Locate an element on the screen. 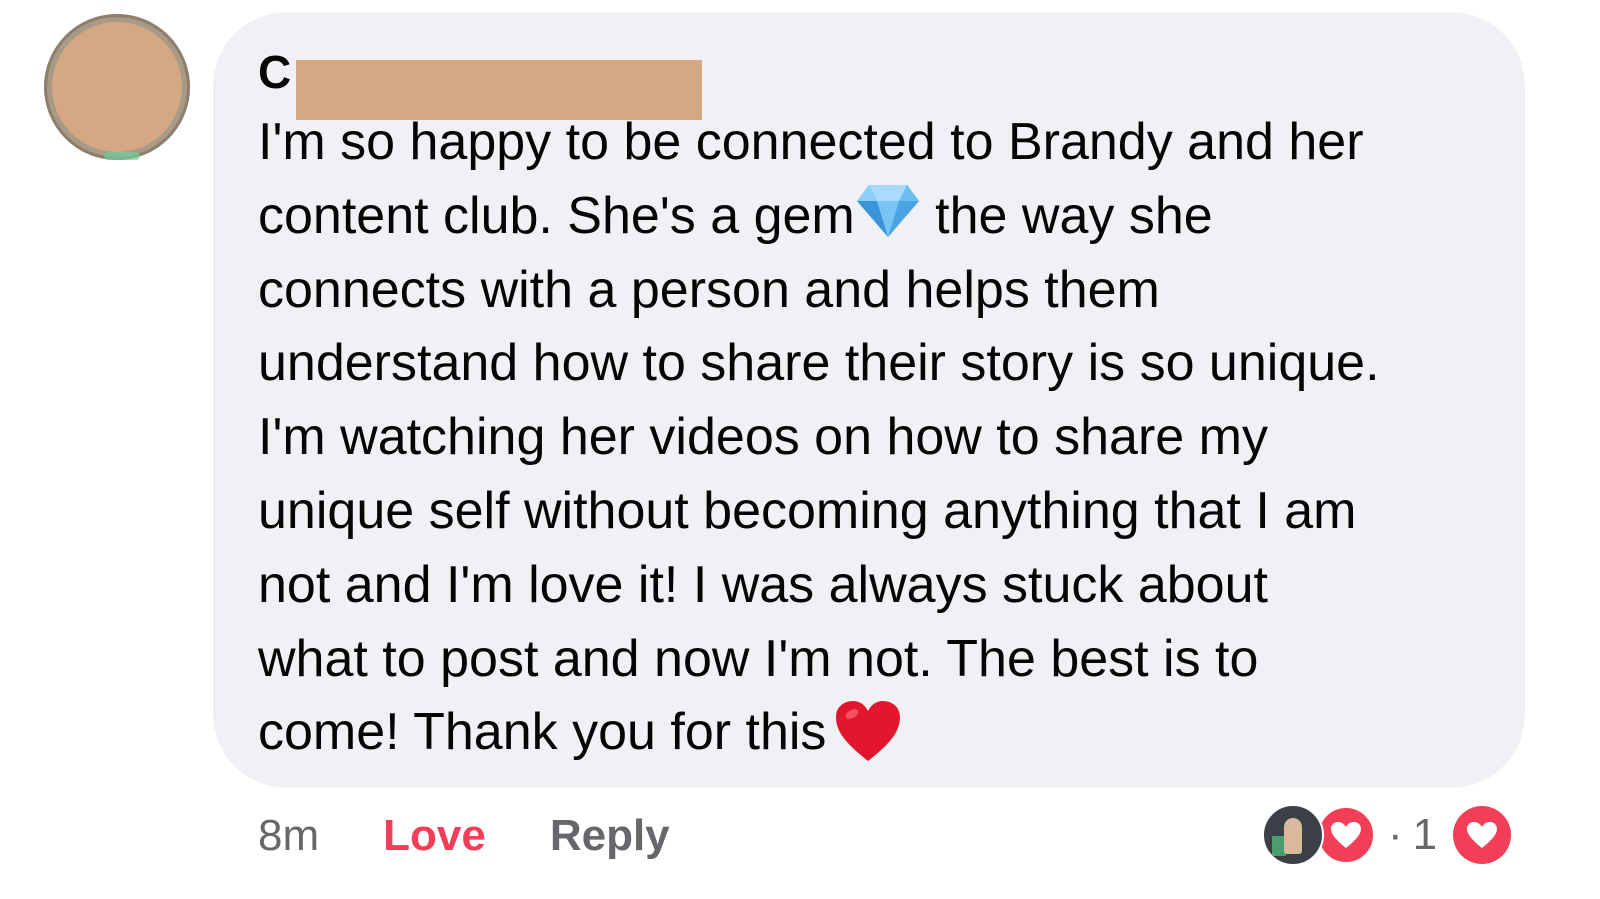 This screenshot has height=899, width=1600. red-heart-icon is located at coordinates (868, 731).